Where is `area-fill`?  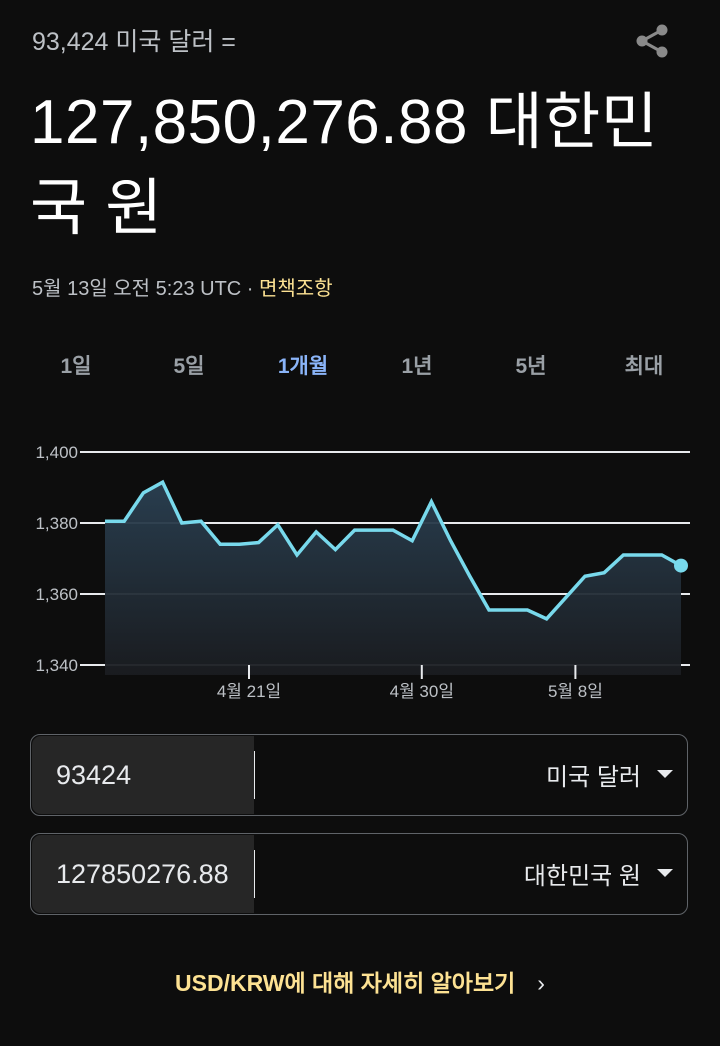
area-fill is located at coordinates (393, 578).